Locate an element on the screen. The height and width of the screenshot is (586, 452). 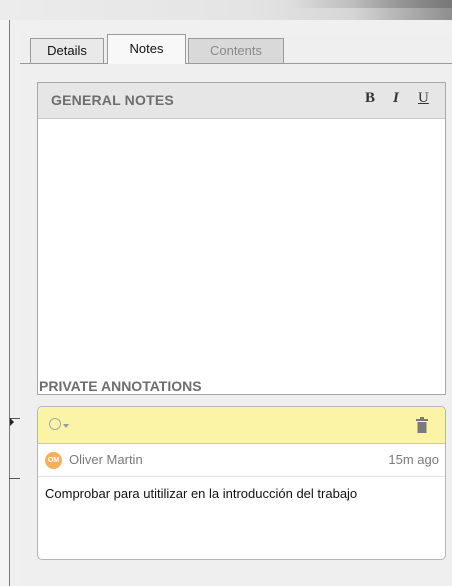
tab-details: Details is located at coordinates (67, 50).